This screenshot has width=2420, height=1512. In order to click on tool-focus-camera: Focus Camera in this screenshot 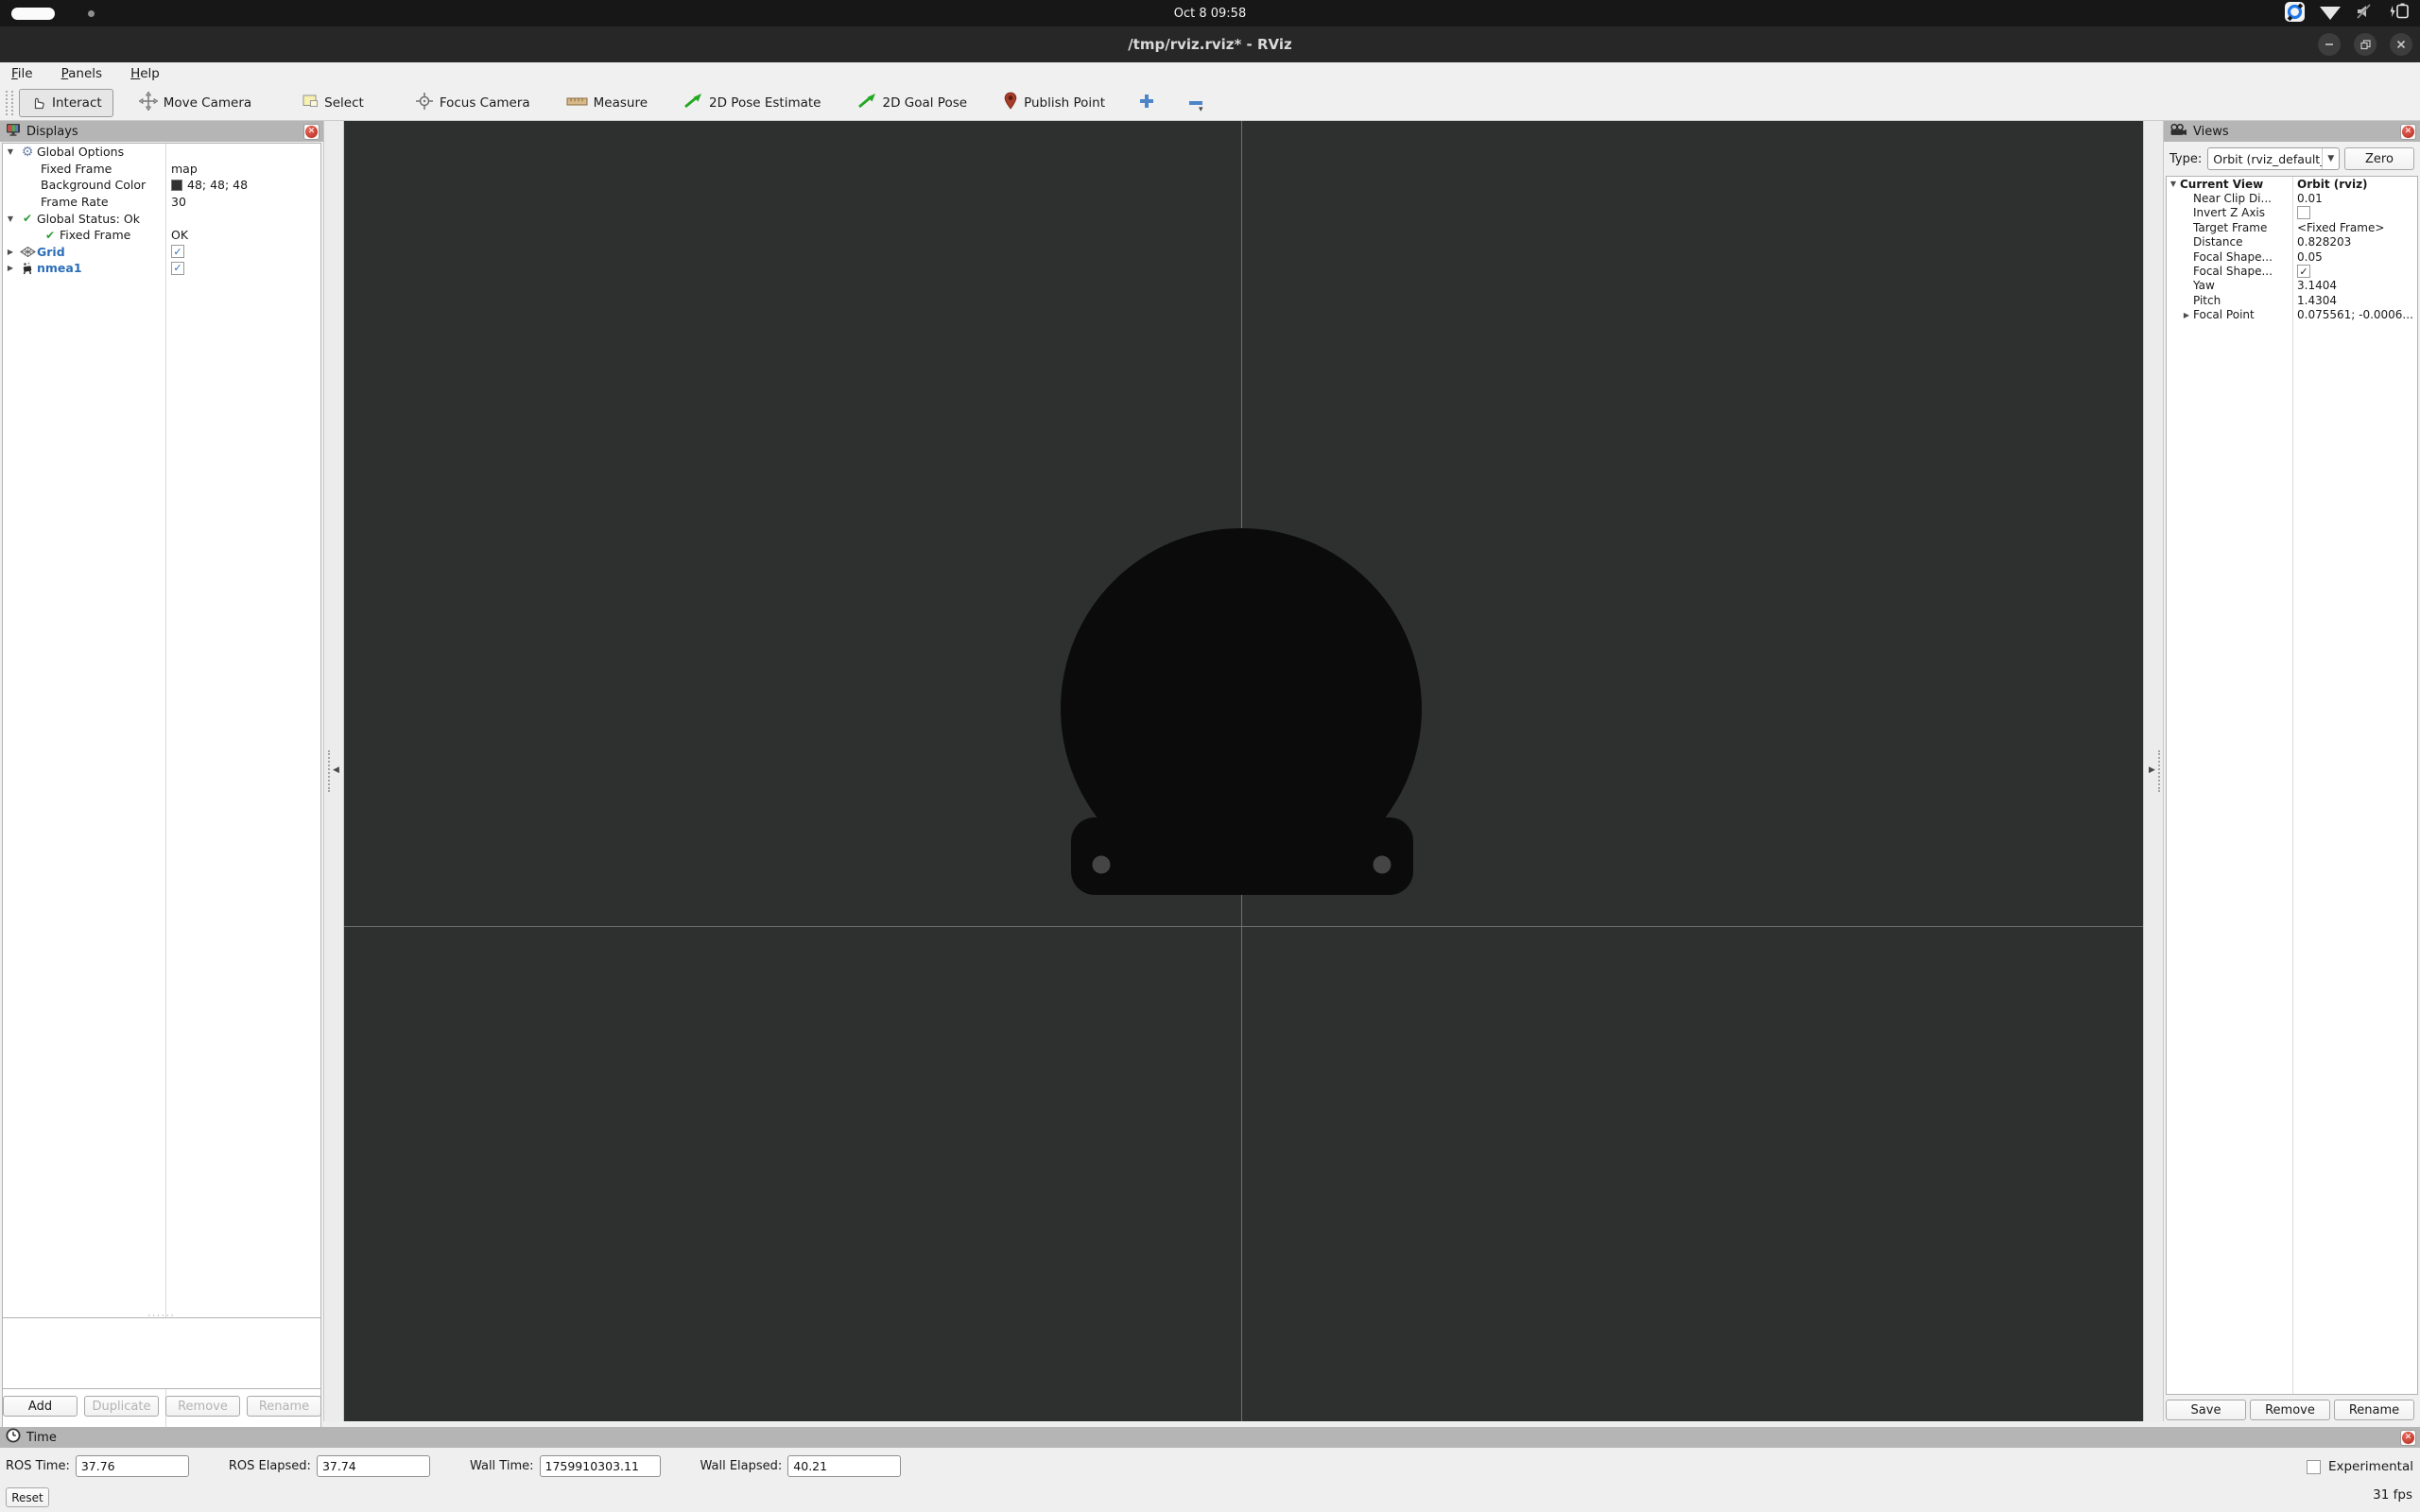, I will do `click(473, 103)`.